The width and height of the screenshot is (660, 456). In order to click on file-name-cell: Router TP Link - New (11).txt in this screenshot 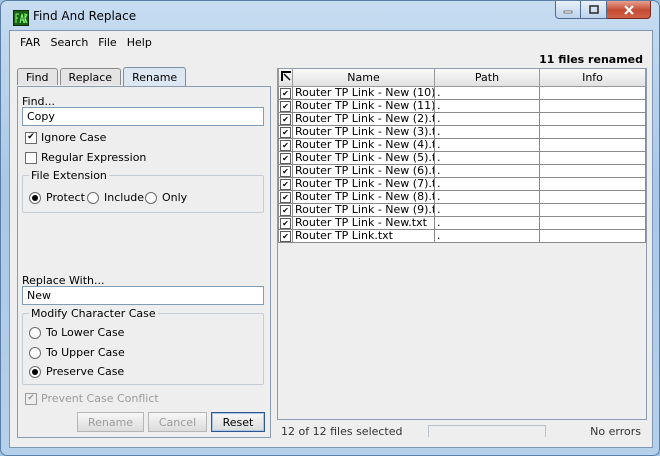, I will do `click(363, 106)`.